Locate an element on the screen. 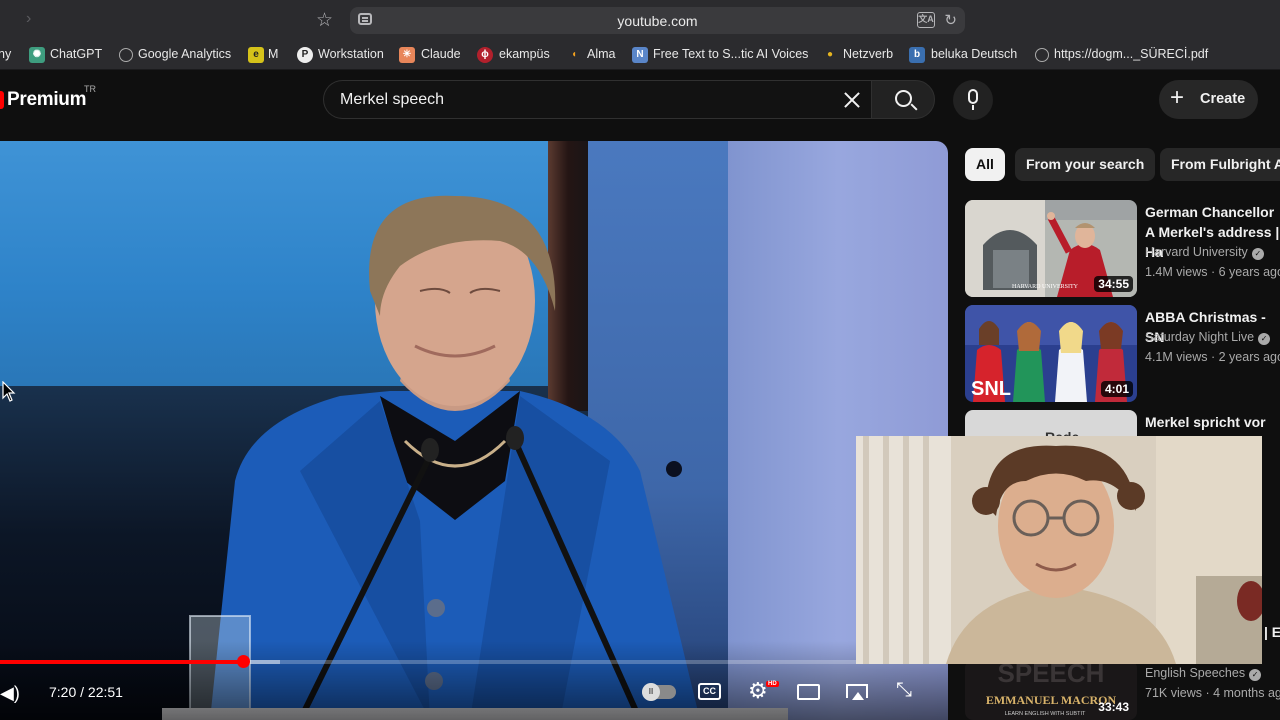  fullscreen-icon: ⤡ is located at coordinates (909, 691).